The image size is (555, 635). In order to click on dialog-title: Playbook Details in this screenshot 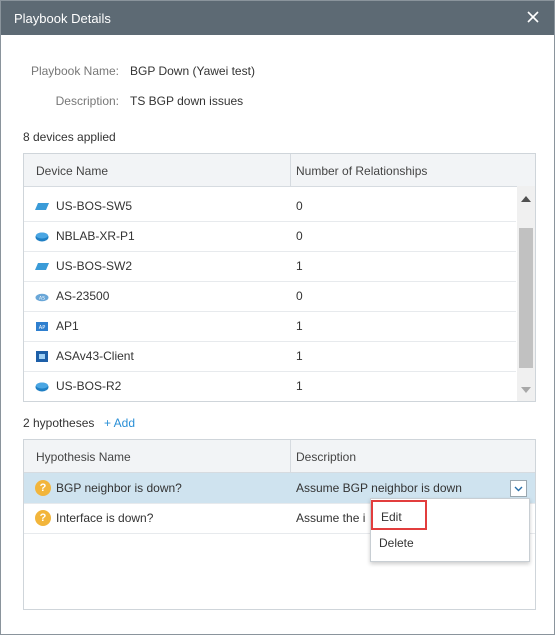, I will do `click(62, 18)`.